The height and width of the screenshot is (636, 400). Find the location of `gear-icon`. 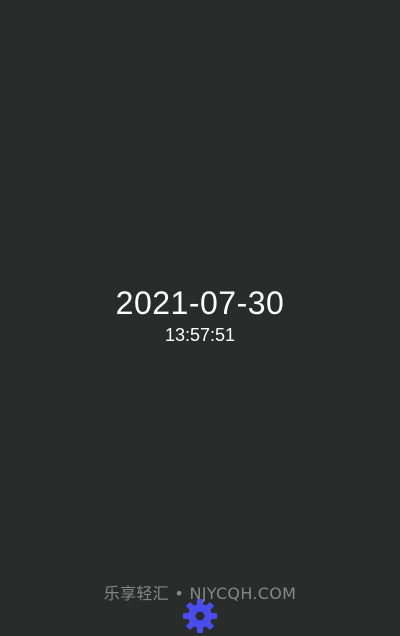

gear-icon is located at coordinates (200, 616).